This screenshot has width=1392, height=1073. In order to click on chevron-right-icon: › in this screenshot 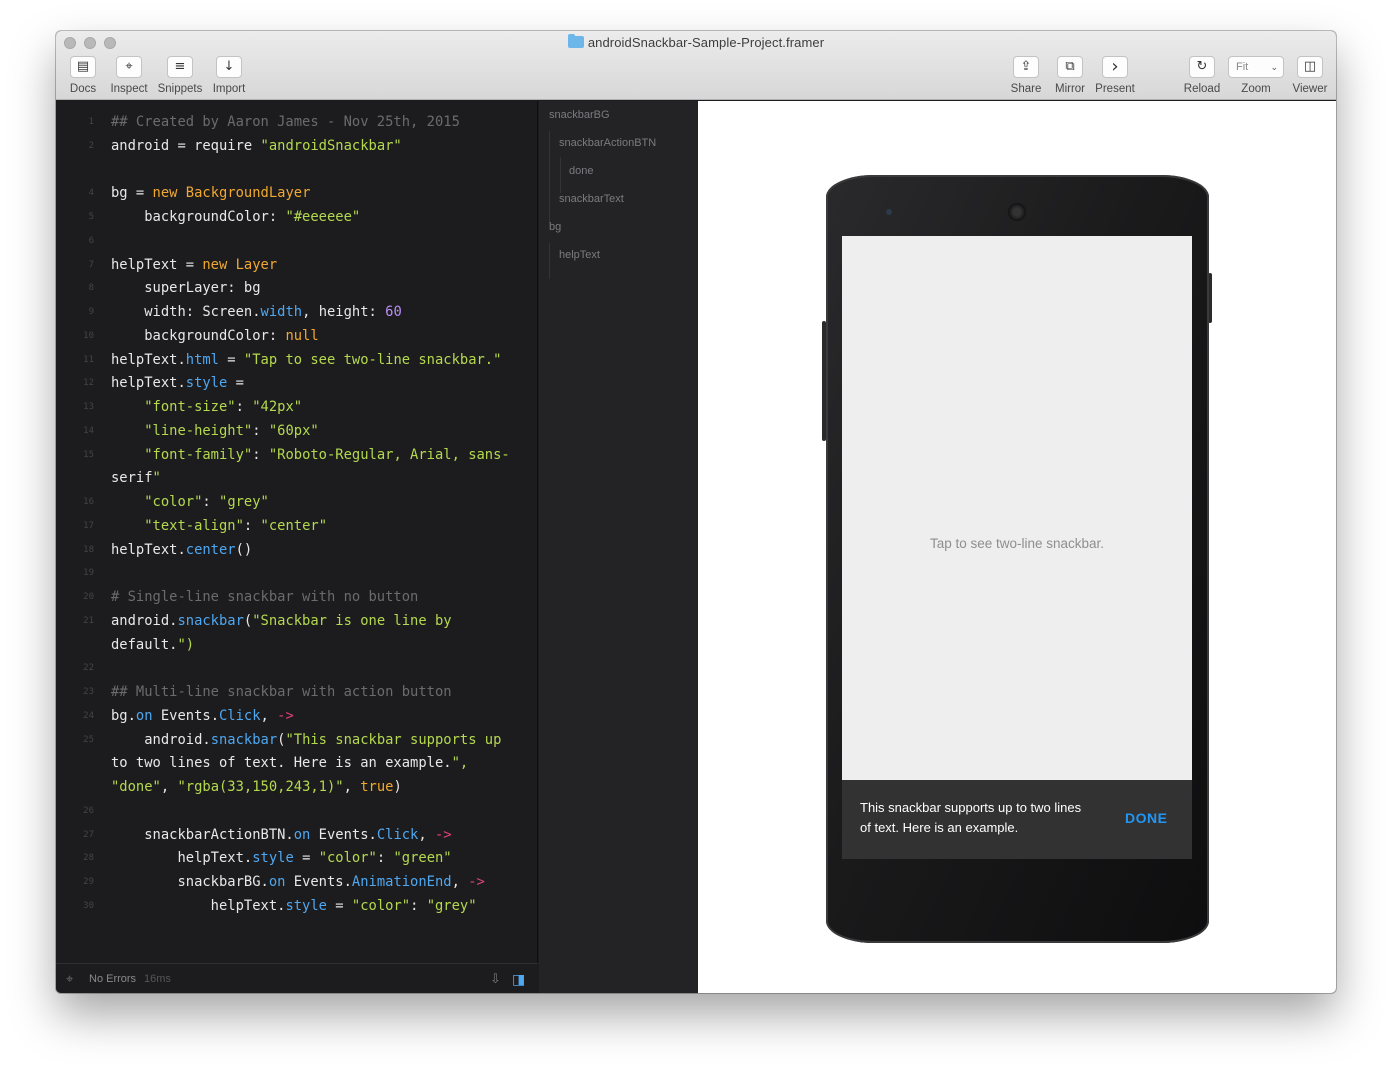, I will do `click(1115, 67)`.